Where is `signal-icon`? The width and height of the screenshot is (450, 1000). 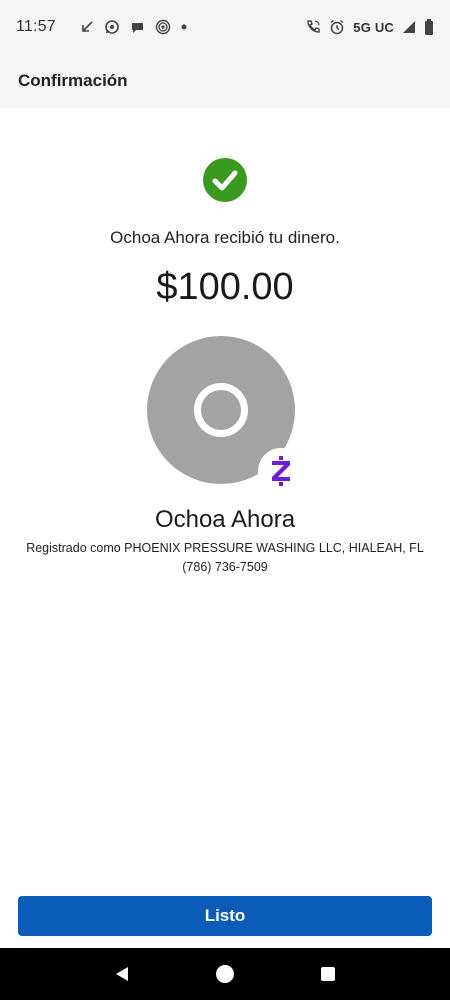 signal-icon is located at coordinates (409, 27).